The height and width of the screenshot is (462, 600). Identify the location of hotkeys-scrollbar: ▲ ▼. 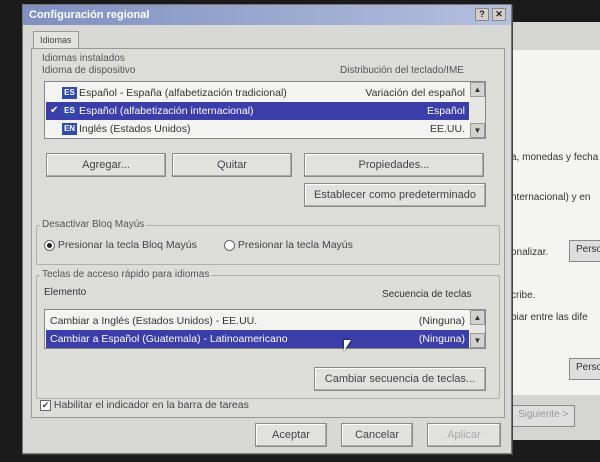
(477, 329).